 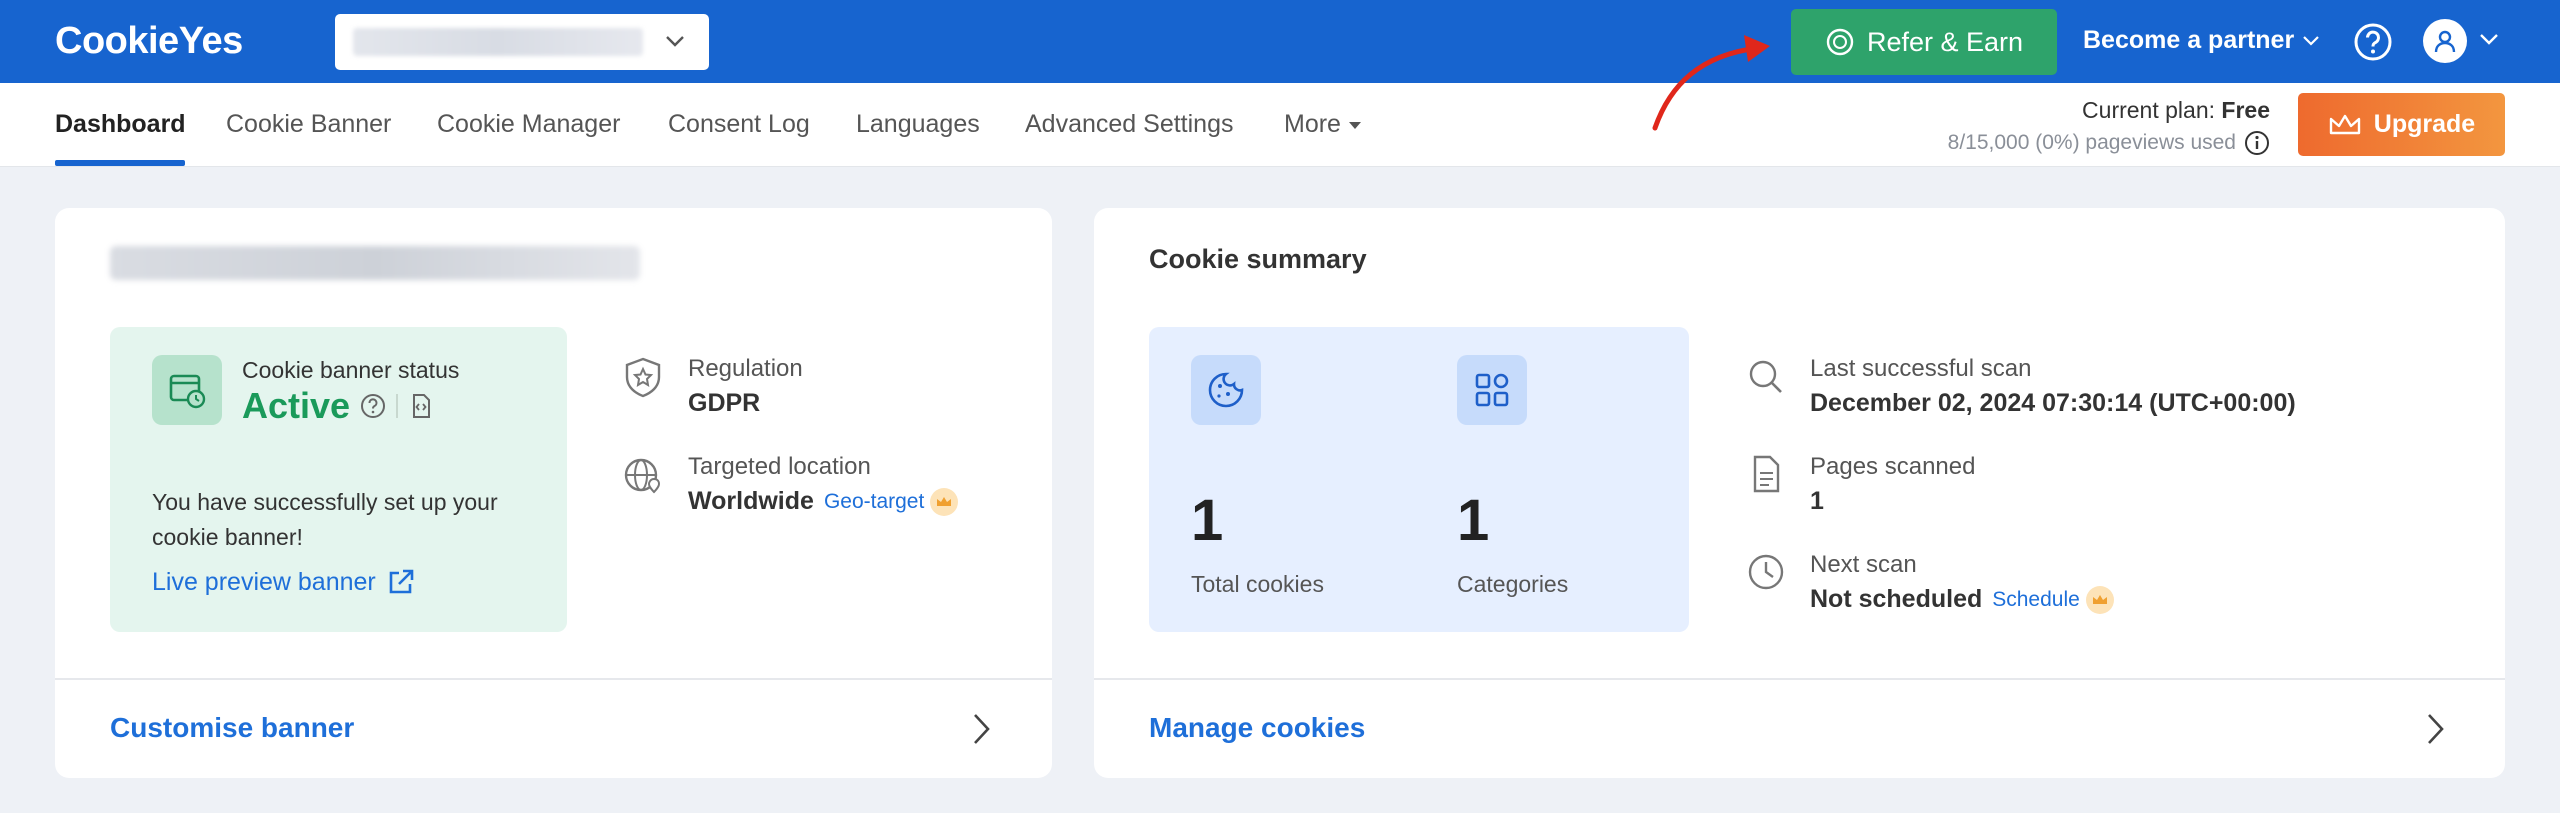 What do you see at coordinates (264, 581) in the screenshot?
I see `live-preview-banner-label: Live preview banner` at bounding box center [264, 581].